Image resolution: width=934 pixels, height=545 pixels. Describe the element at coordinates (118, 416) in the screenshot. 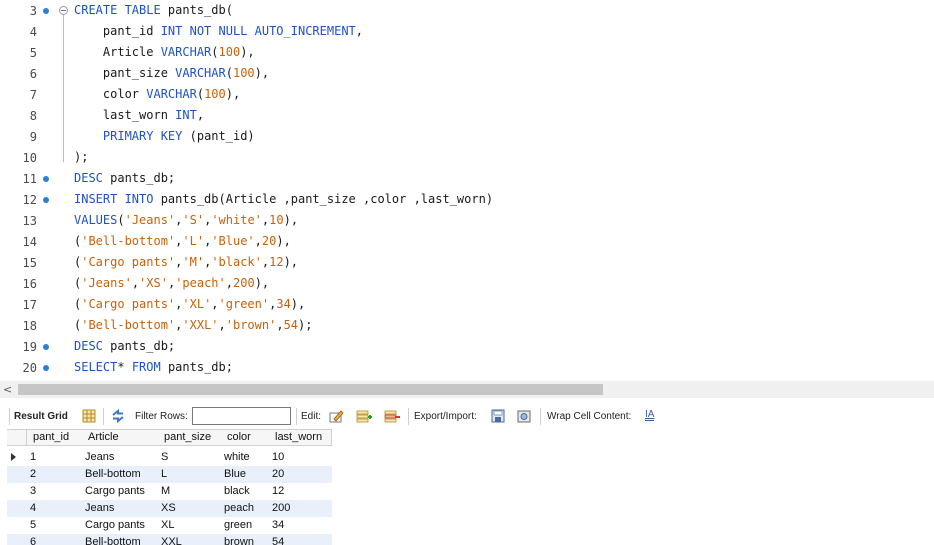

I see `refresh-icon` at that location.